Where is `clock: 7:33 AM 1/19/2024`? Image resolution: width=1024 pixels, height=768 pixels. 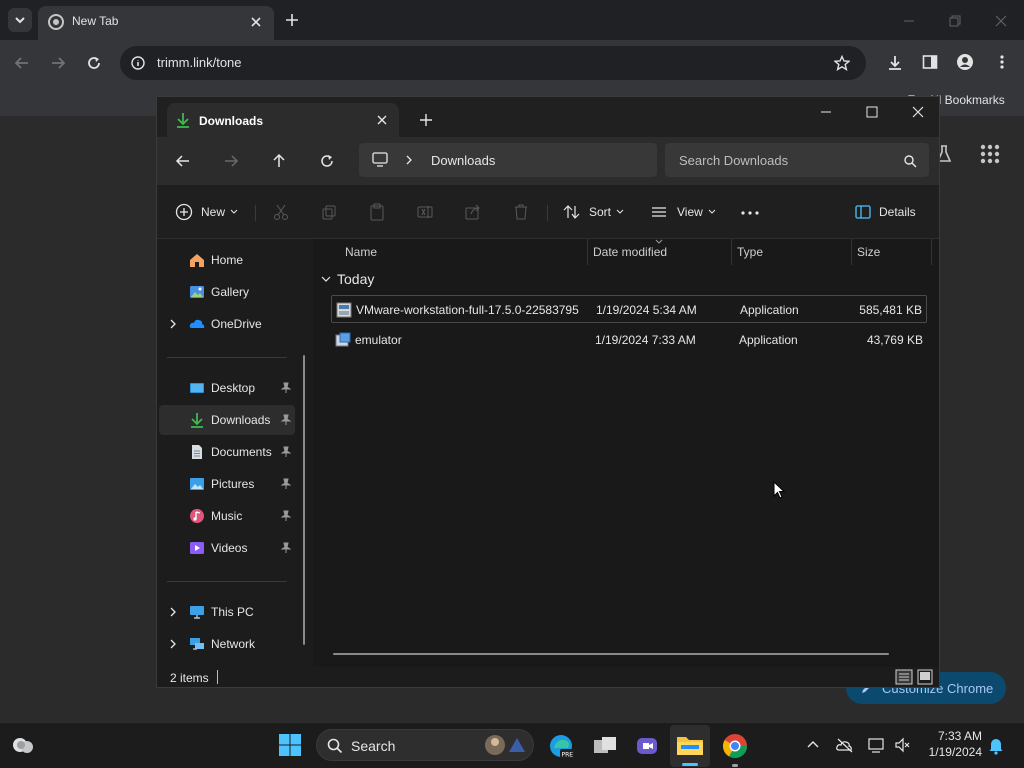
clock: 7:33 AM 1/19/2024 is located at coordinates (951, 744).